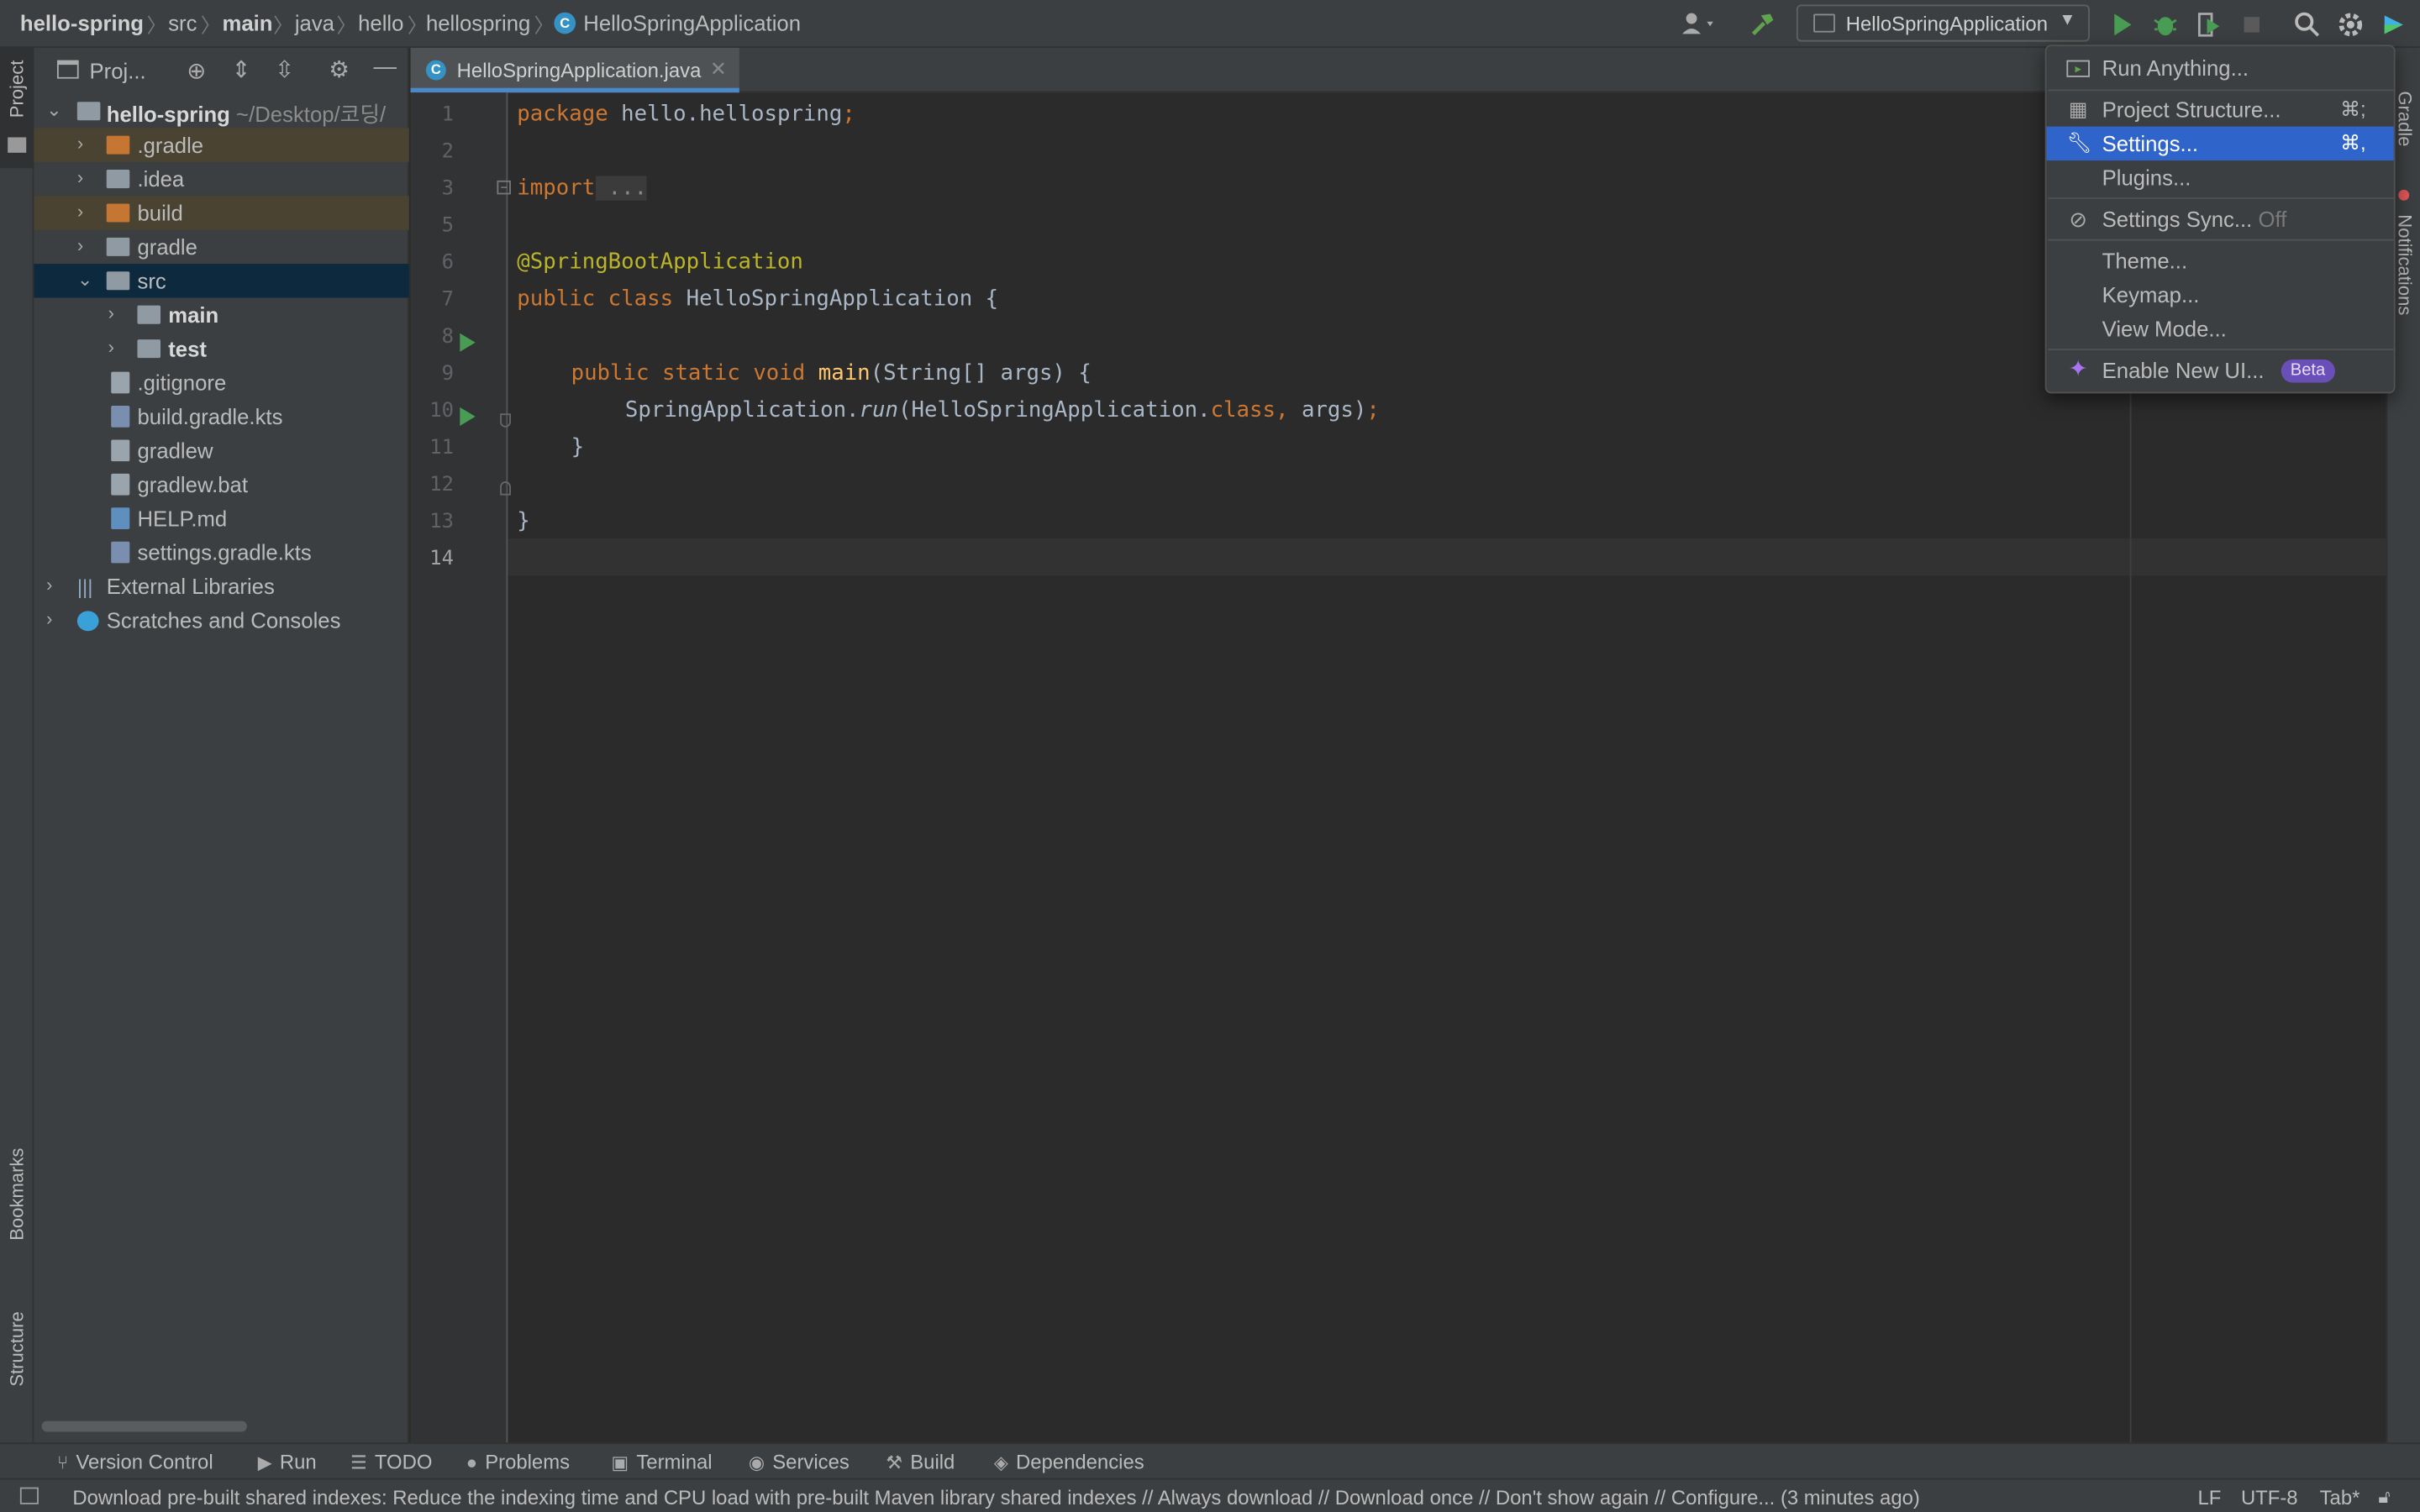  I want to click on code-line-11: }, so click(577, 447).